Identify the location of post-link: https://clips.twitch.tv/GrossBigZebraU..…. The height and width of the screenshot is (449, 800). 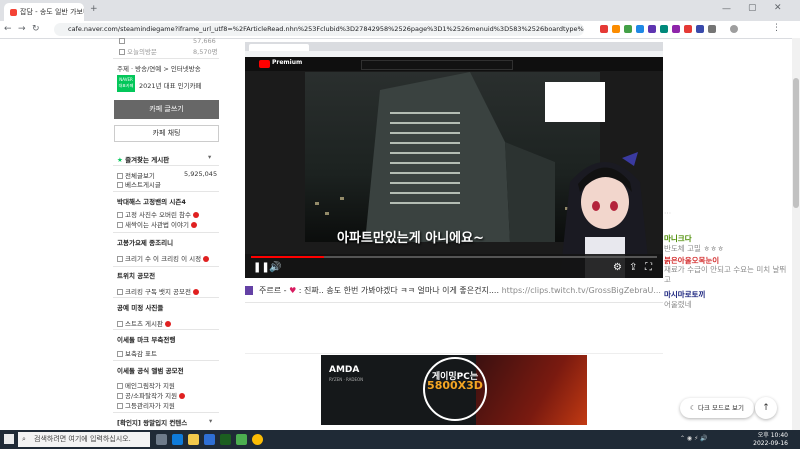
(581, 290).